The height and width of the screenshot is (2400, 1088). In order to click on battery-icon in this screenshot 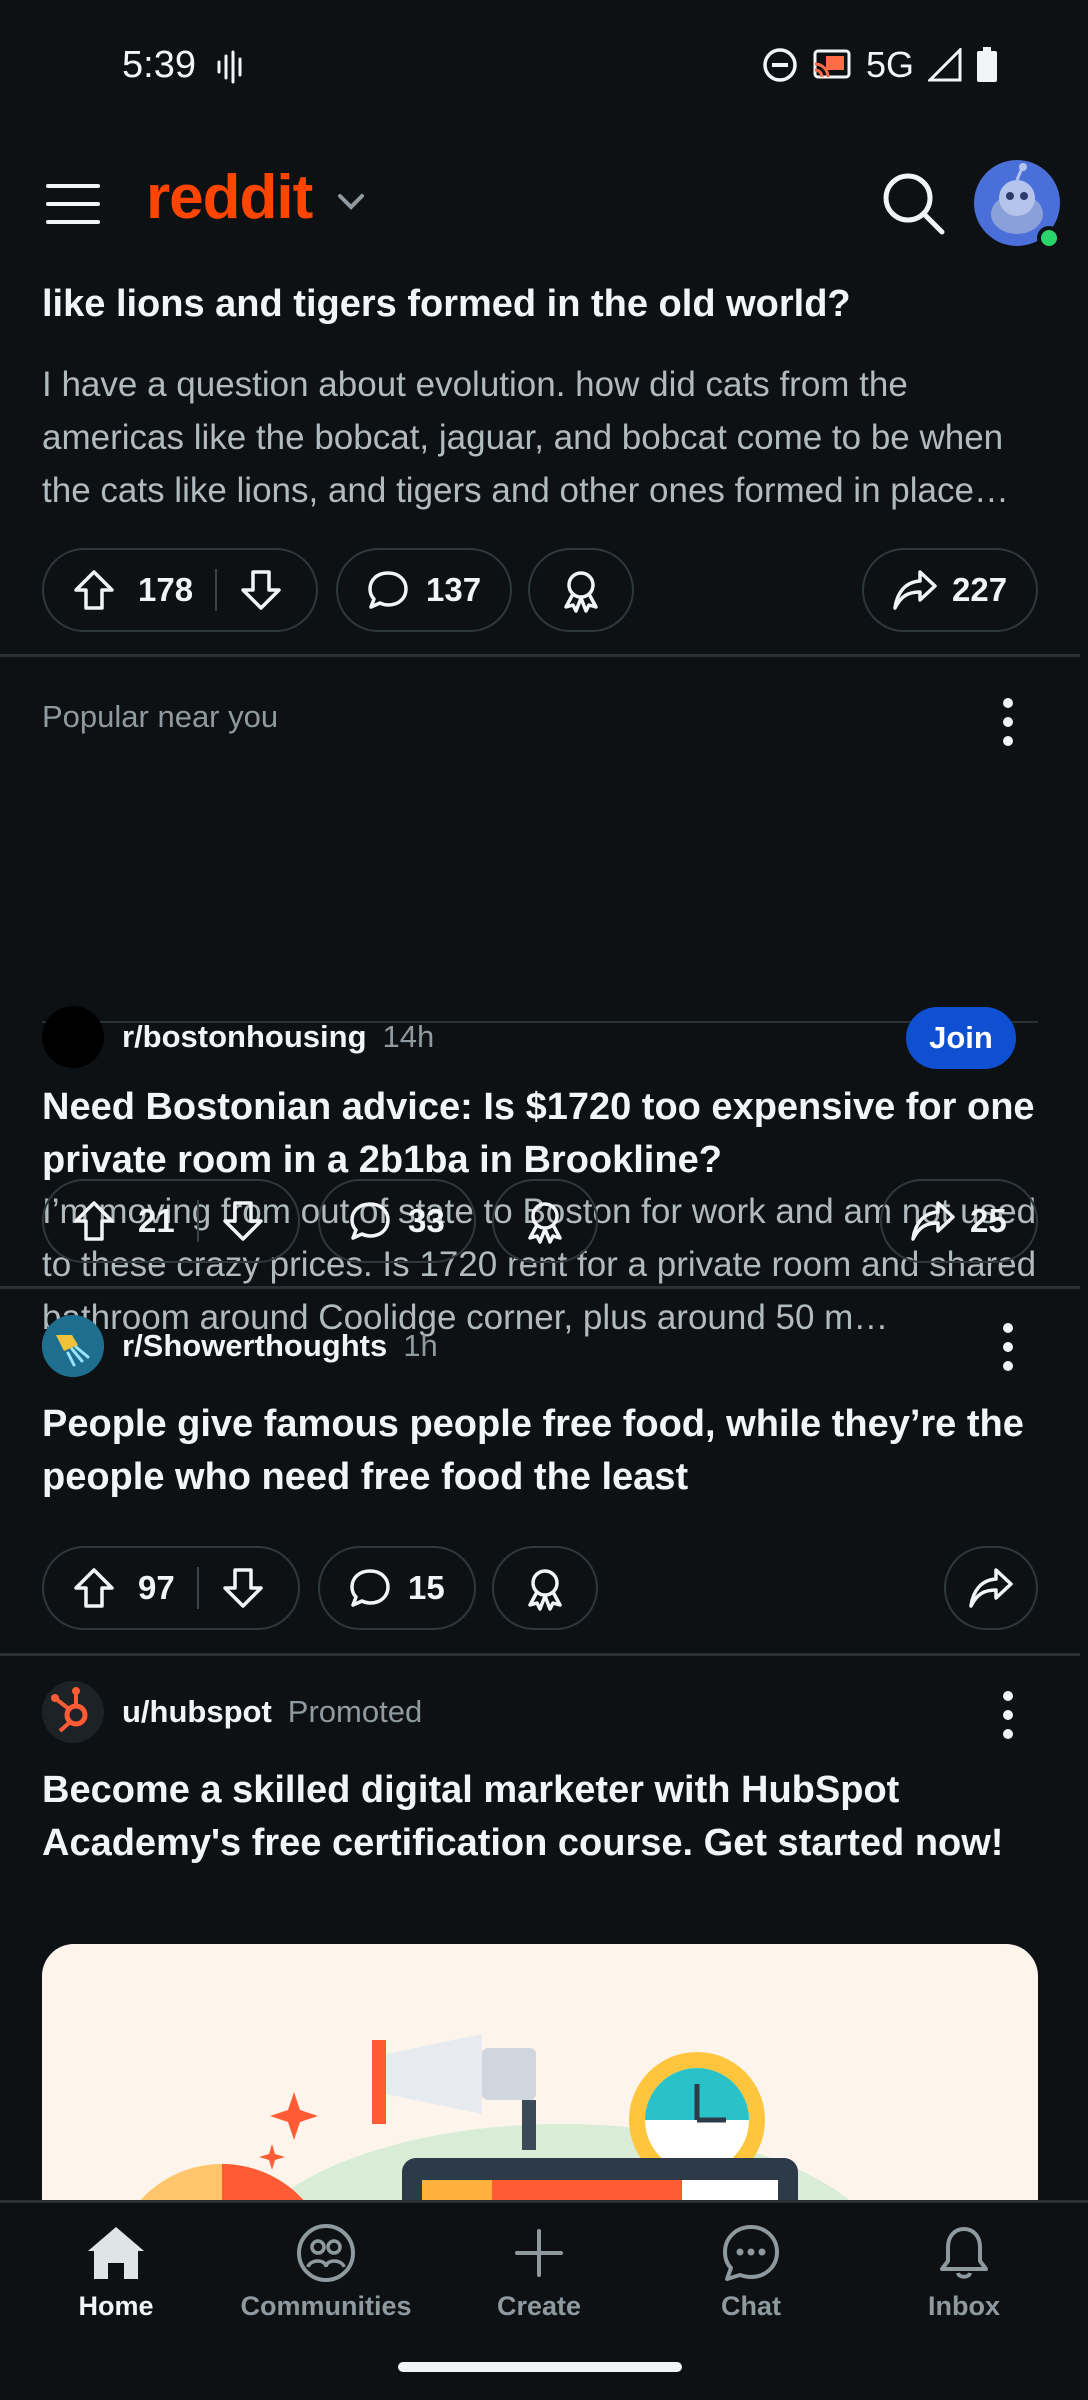, I will do `click(987, 64)`.